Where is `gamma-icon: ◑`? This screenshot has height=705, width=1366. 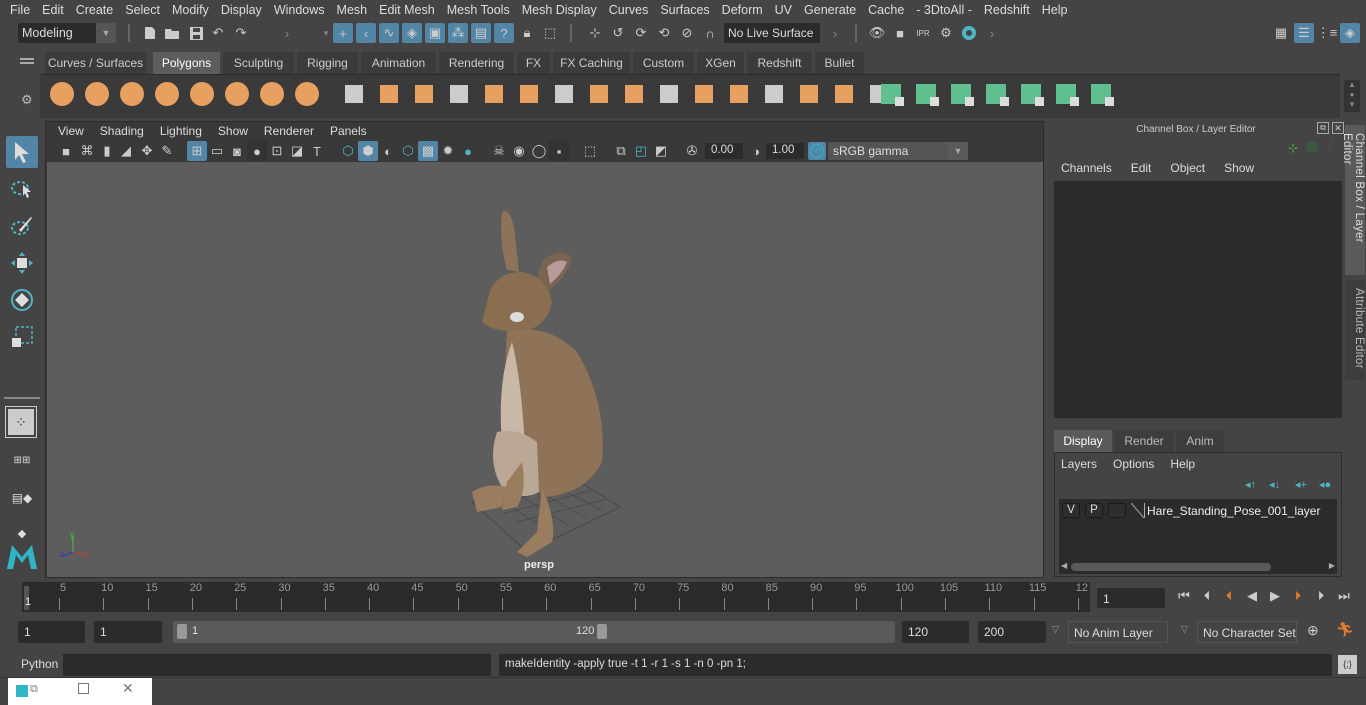 gamma-icon: ◑ is located at coordinates (756, 151).